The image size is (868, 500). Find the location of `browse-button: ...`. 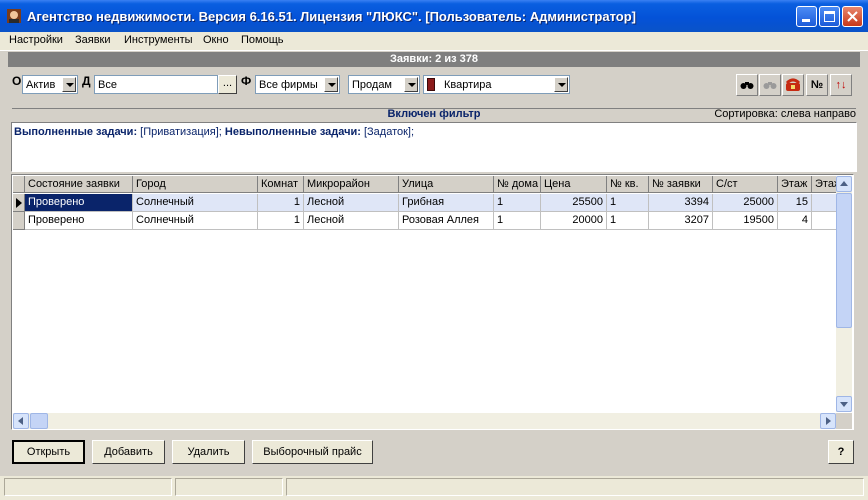

browse-button: ... is located at coordinates (227, 84).